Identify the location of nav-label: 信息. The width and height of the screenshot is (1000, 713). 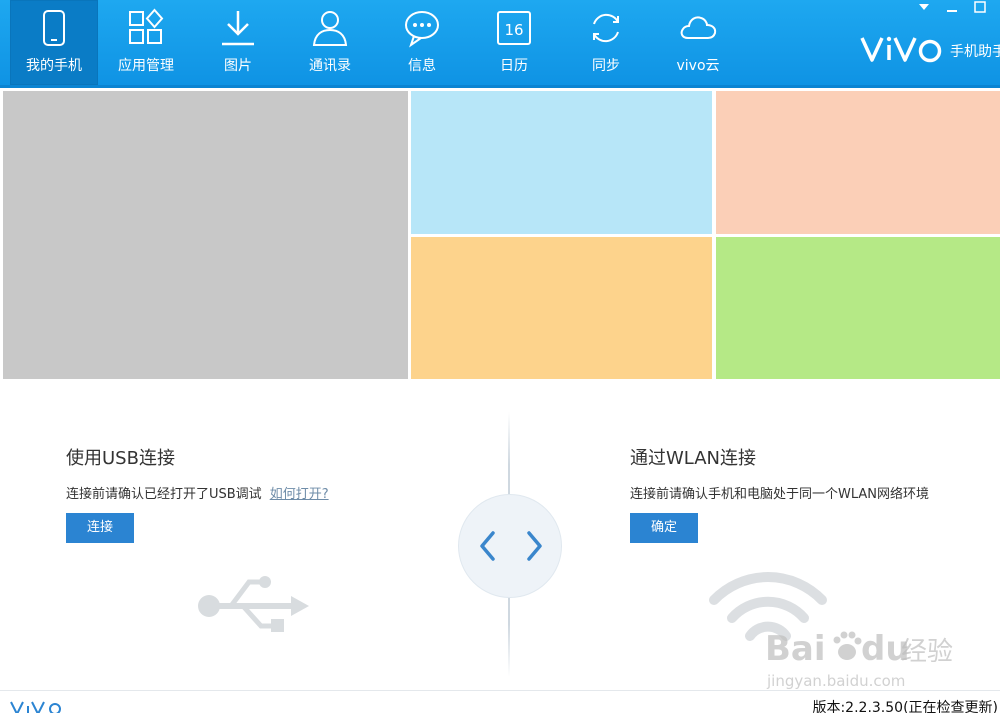
(422, 66).